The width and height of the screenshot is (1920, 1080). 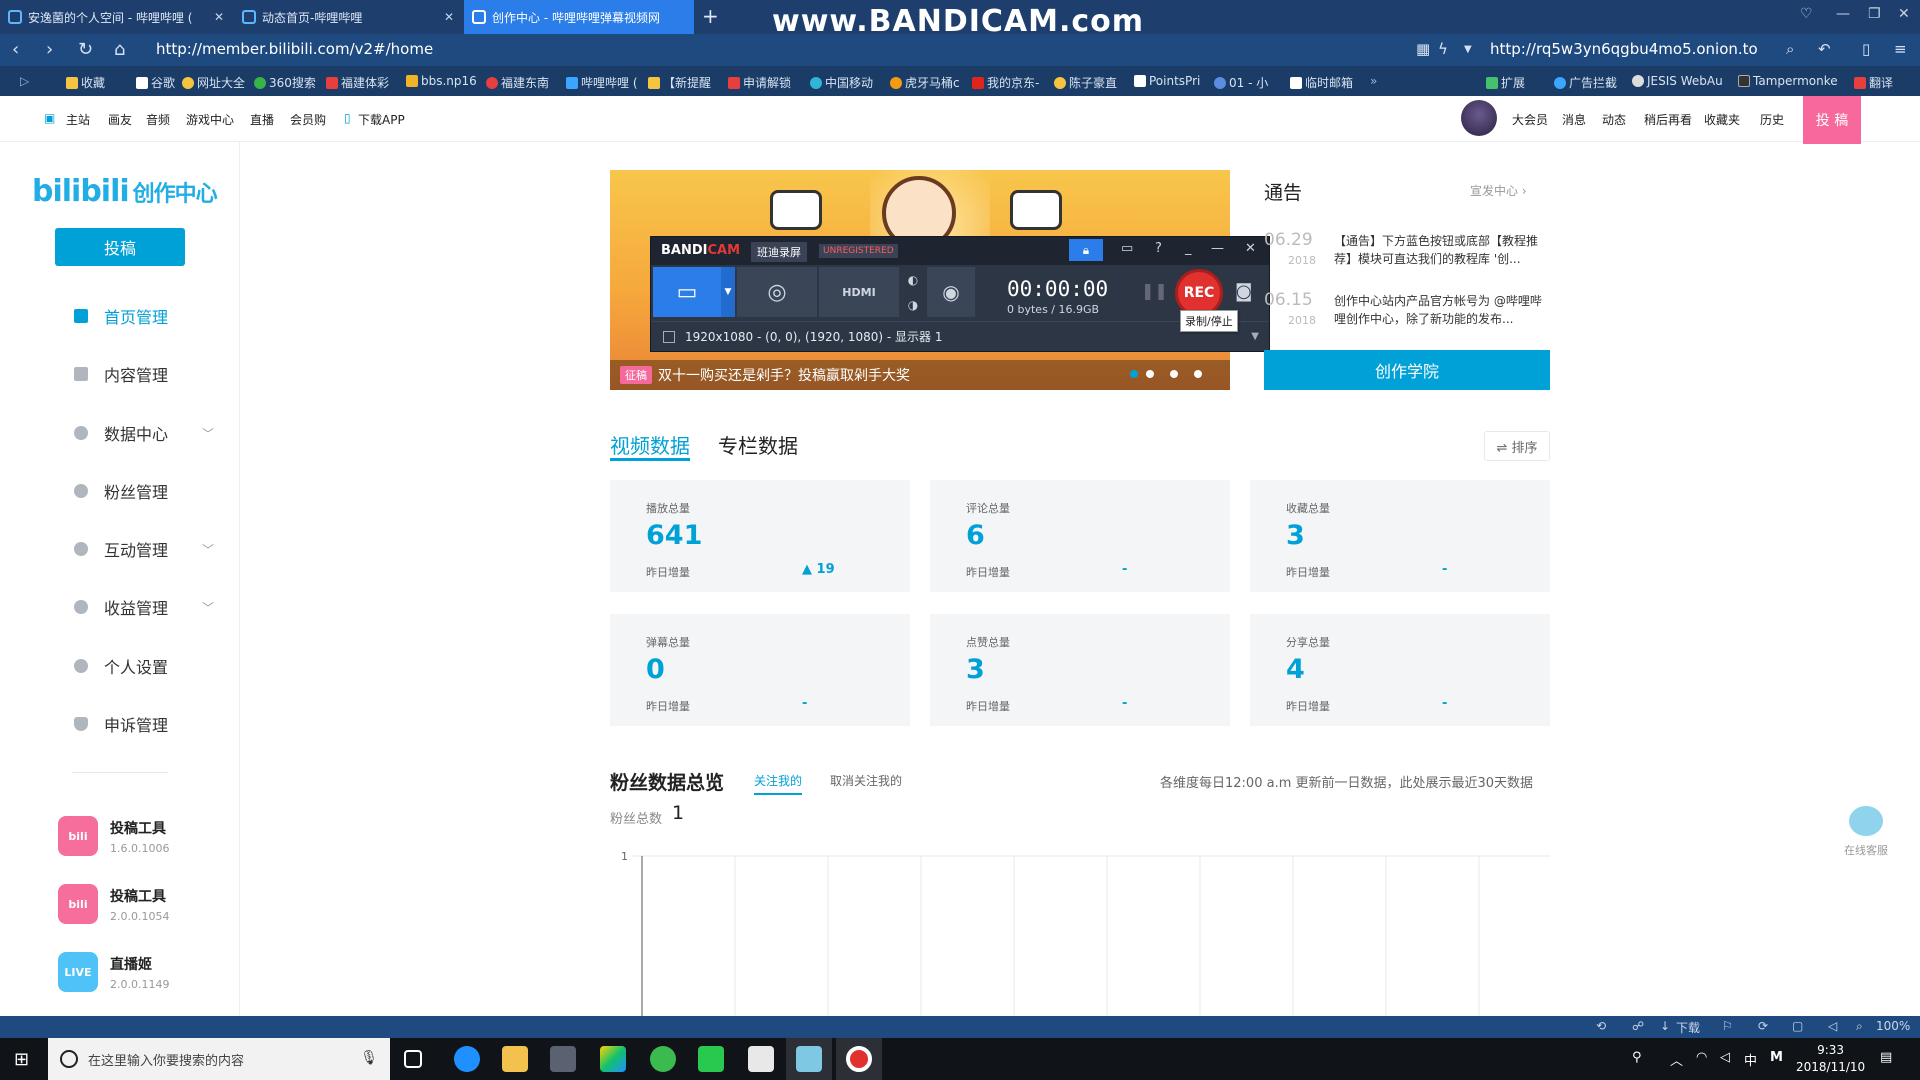 What do you see at coordinates (925, 82) in the screenshot?
I see `bookmark-item: 虎牙马桶c` at bounding box center [925, 82].